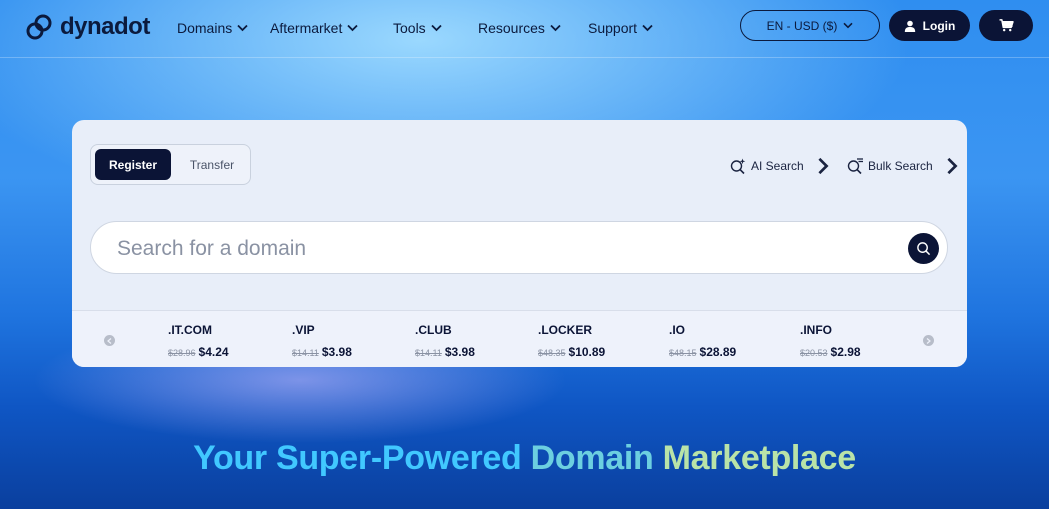 The width and height of the screenshot is (1049, 509). I want to click on nav-support-label: Support, so click(613, 28).